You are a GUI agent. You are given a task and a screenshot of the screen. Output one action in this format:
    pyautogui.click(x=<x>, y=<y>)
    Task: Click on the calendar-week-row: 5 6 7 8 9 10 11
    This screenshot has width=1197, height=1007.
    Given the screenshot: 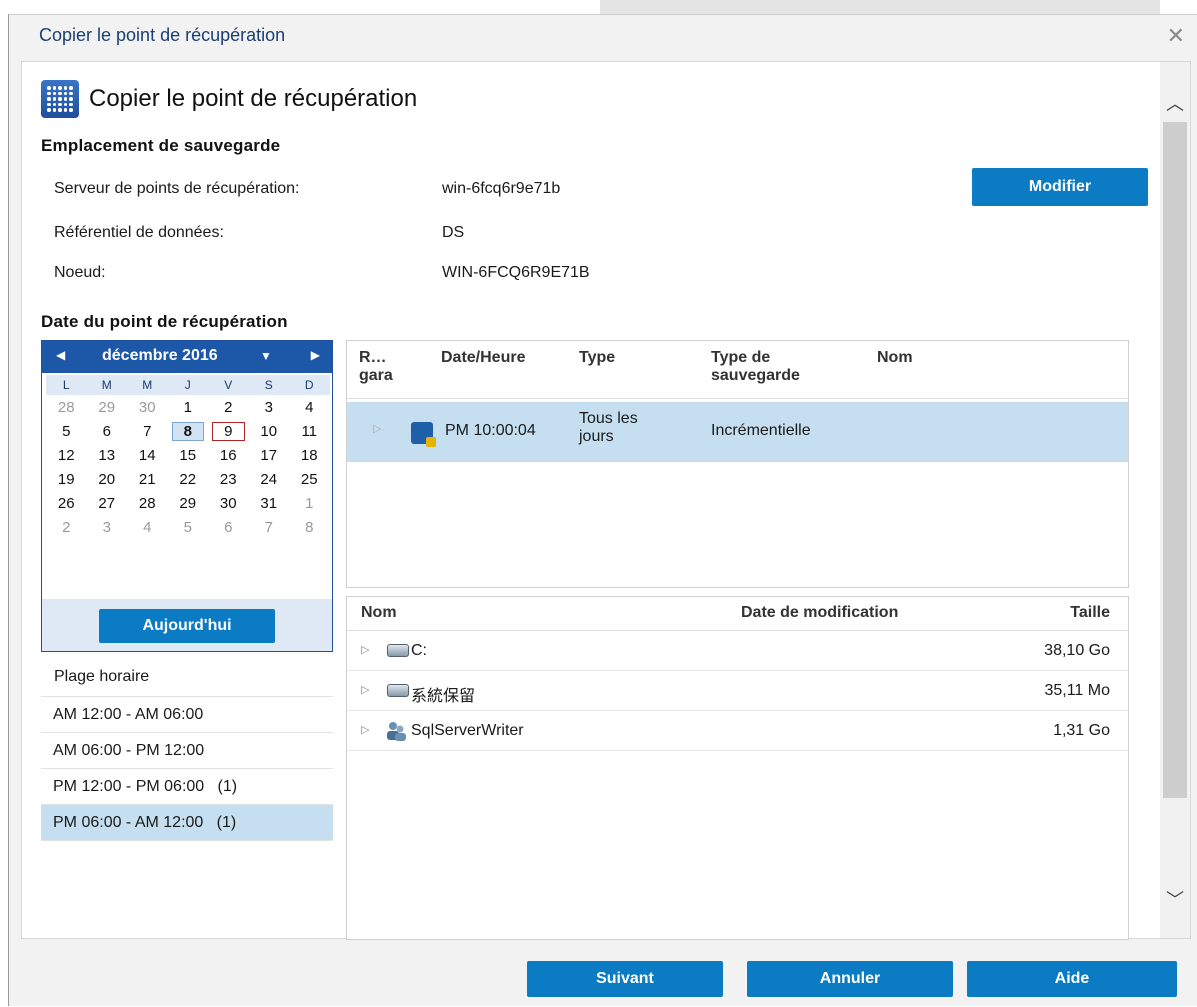 What is the action you would take?
    pyautogui.click(x=188, y=431)
    